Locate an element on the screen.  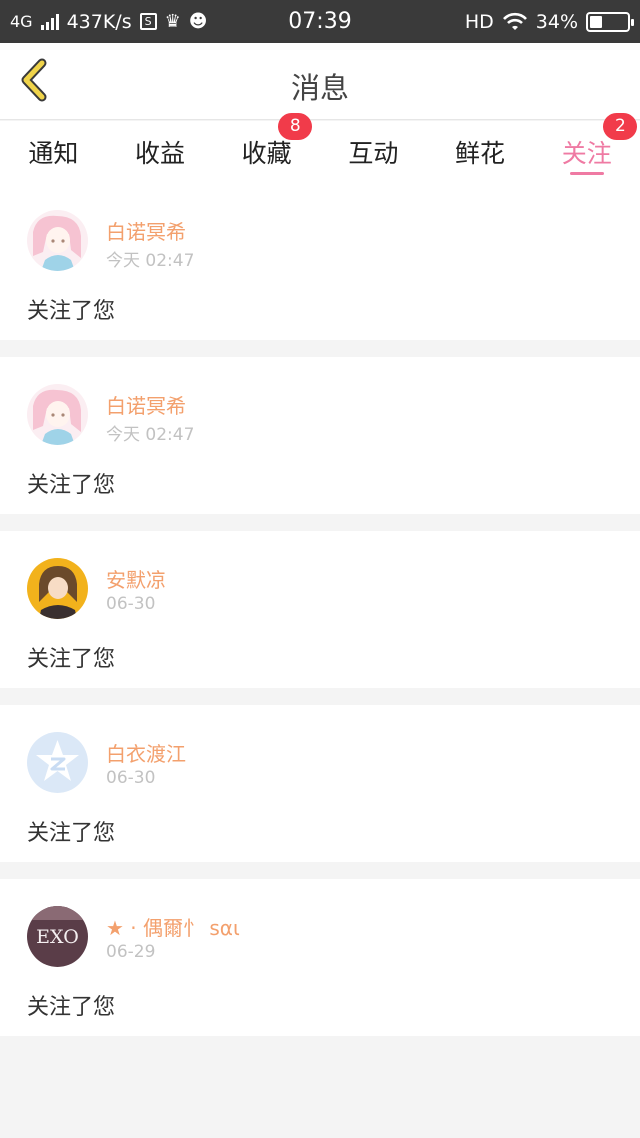
avatar: EXO is located at coordinates (57, 936).